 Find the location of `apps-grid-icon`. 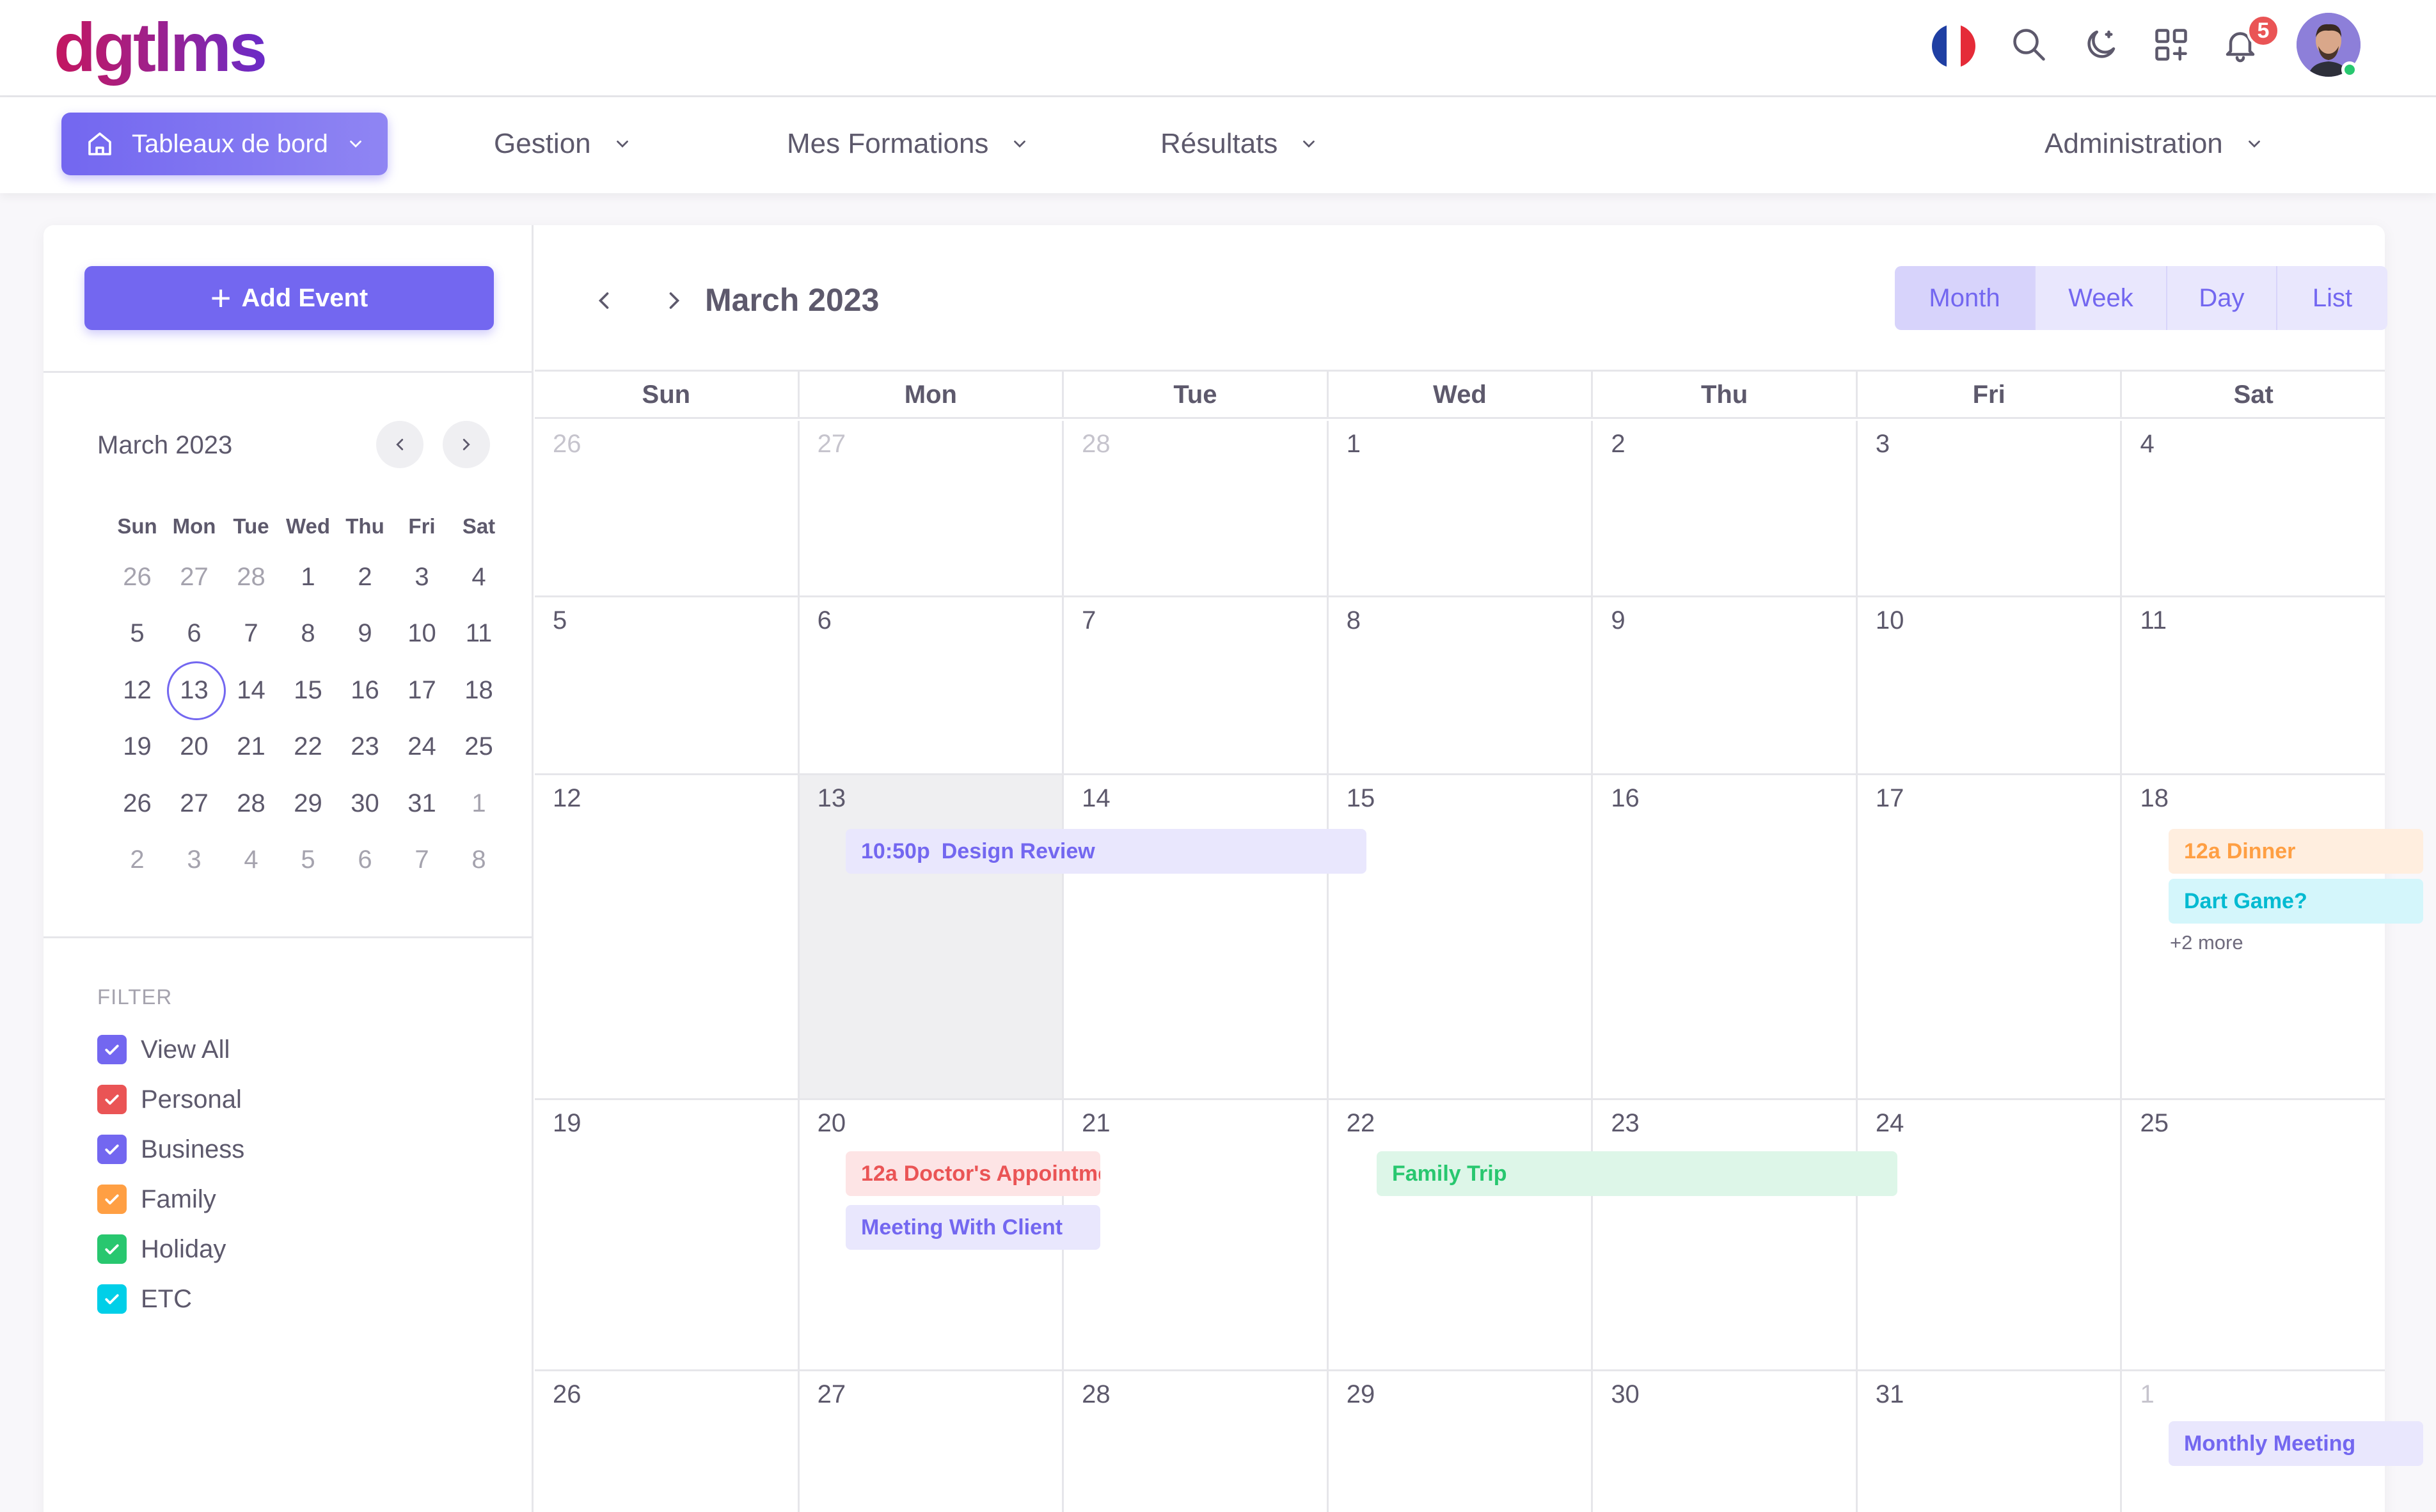

apps-grid-icon is located at coordinates (2171, 44).